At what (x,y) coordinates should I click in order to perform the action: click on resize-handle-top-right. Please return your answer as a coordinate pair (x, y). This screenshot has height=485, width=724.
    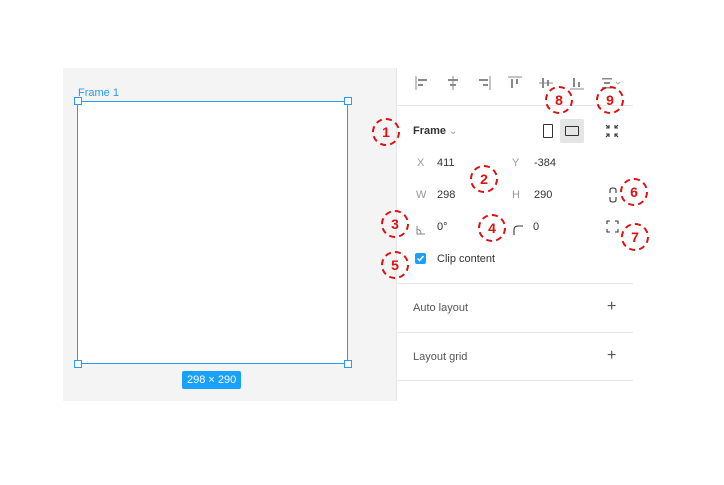
    Looking at the image, I should click on (348, 101).